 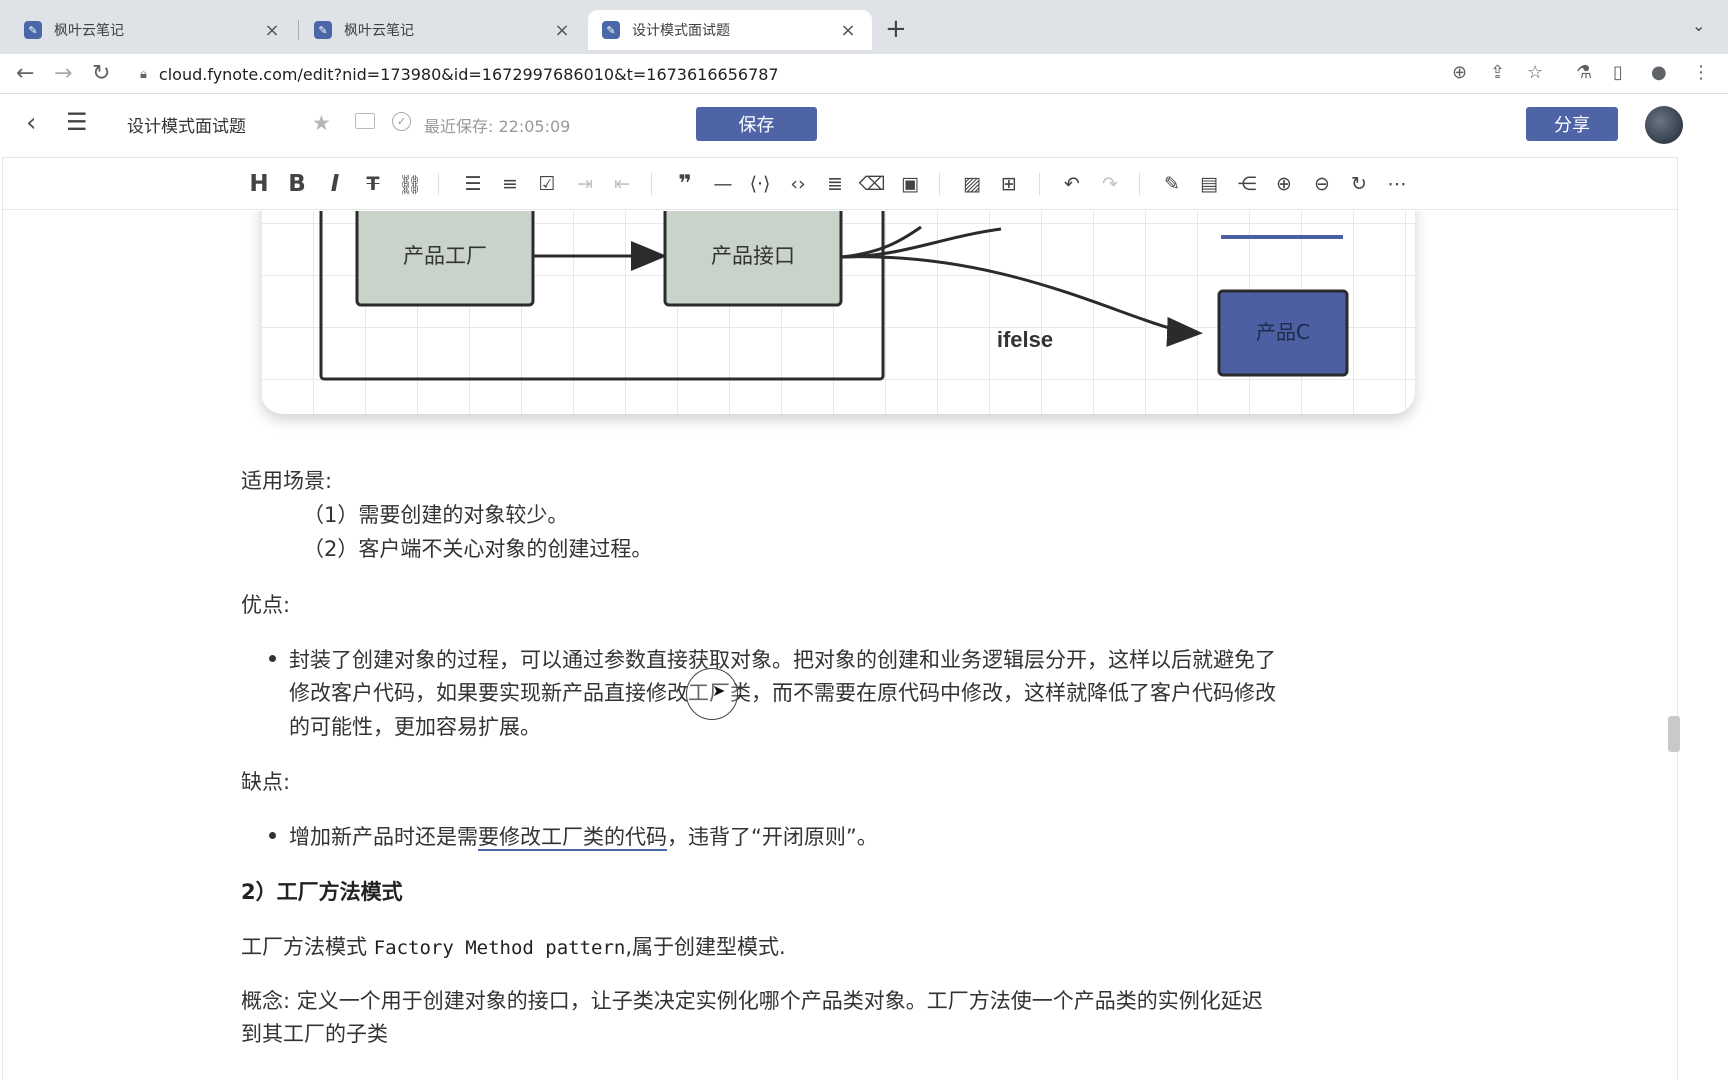 What do you see at coordinates (1698, 25) in the screenshot?
I see `tab-search-chevron-icon: ⌄` at bounding box center [1698, 25].